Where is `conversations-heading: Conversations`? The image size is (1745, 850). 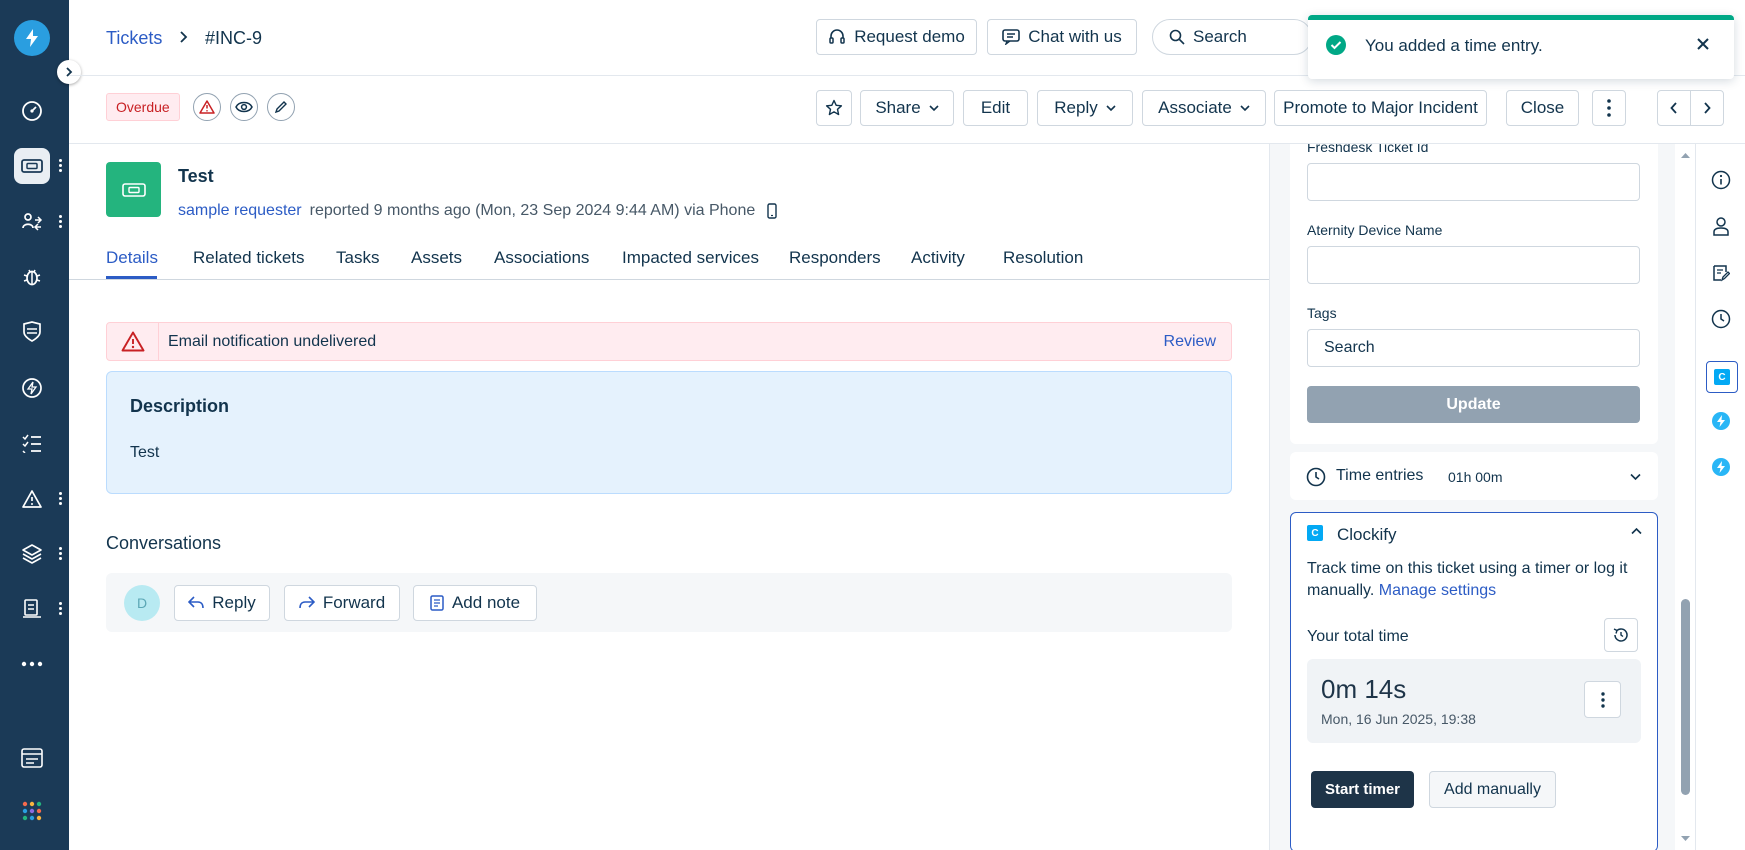 conversations-heading: Conversations is located at coordinates (164, 543).